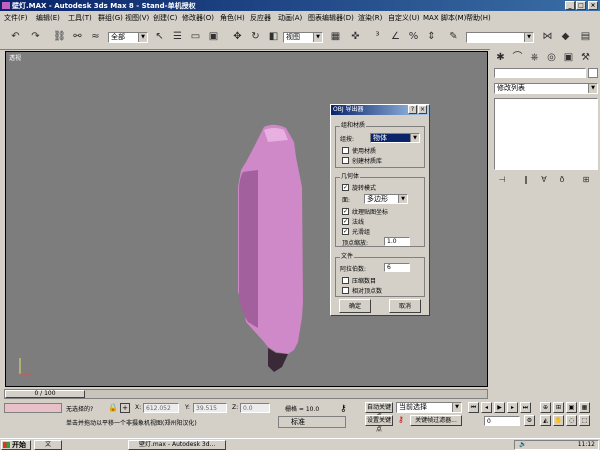  What do you see at coordinates (113, 407) in the screenshot?
I see `lock-selection-icon: 🔒` at bounding box center [113, 407].